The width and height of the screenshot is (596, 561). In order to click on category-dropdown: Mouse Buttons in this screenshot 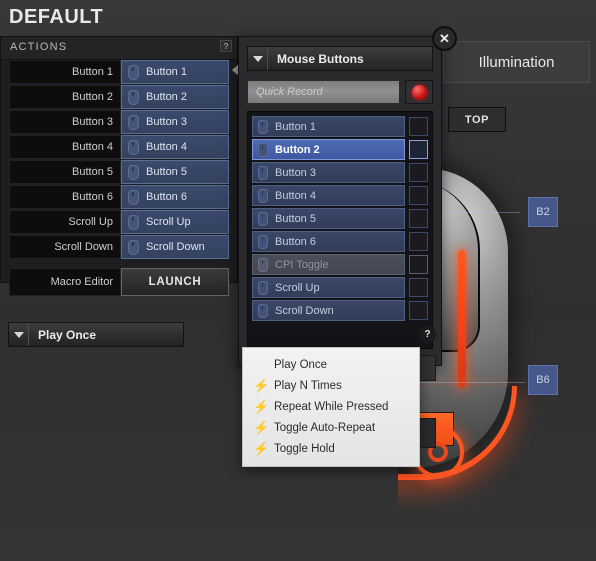, I will do `click(340, 58)`.